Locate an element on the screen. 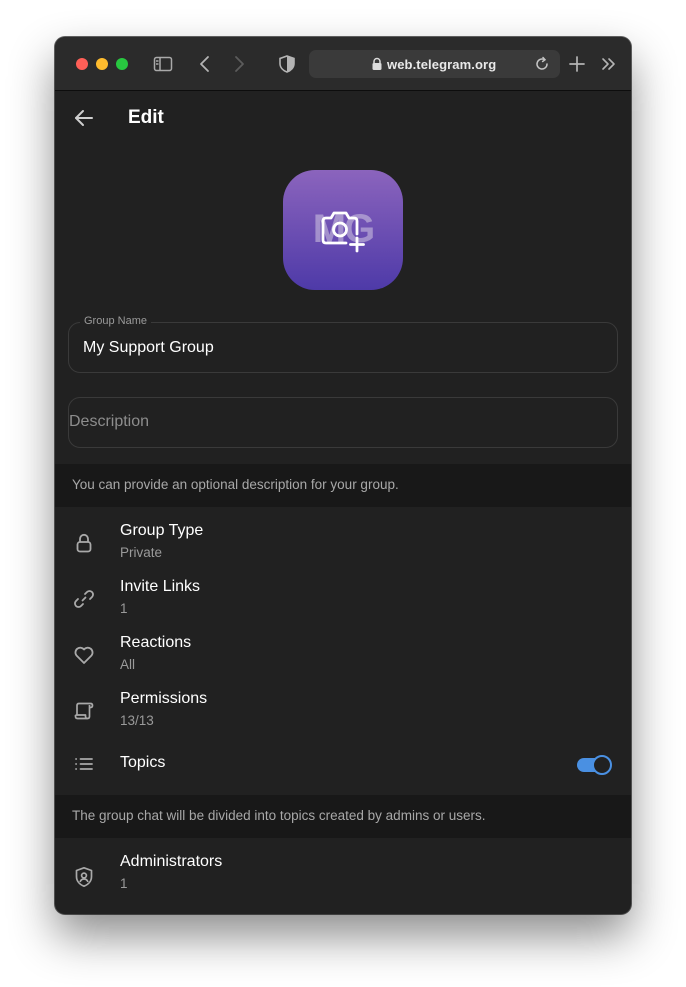 This screenshot has width=686, height=987. settings-row-administrators: Administrators 1 is located at coordinates (343, 874).